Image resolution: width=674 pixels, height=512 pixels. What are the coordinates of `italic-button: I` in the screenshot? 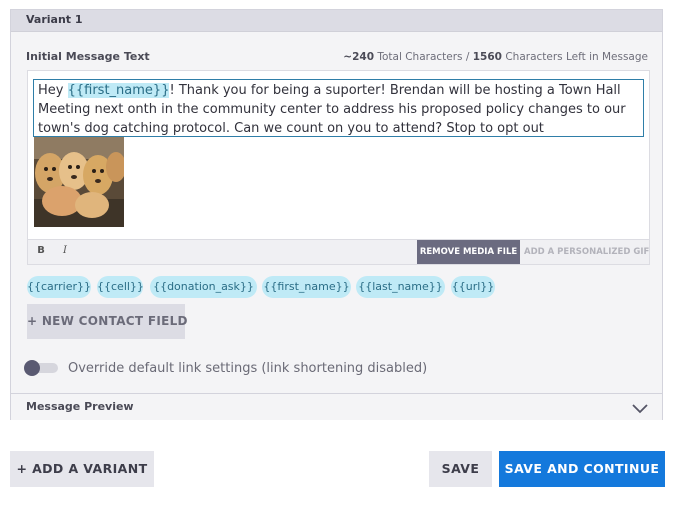 It's located at (65, 250).